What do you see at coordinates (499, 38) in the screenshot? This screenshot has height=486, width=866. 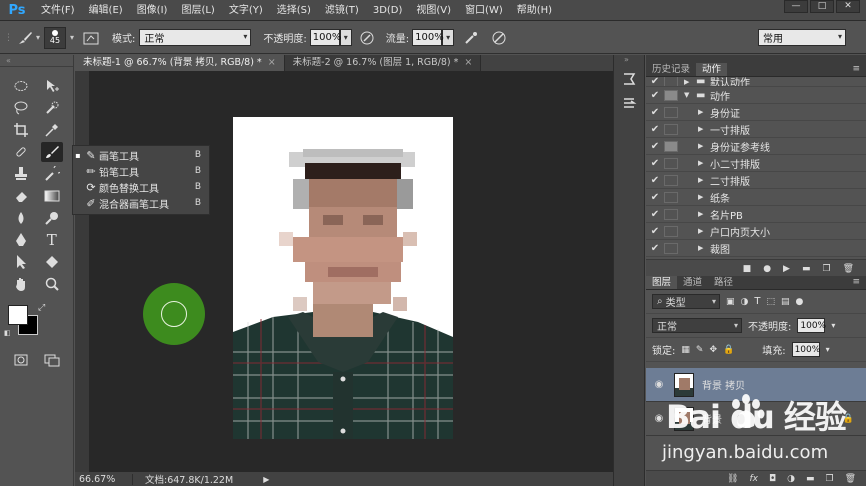 I see `pressure-size-icon` at bounding box center [499, 38].